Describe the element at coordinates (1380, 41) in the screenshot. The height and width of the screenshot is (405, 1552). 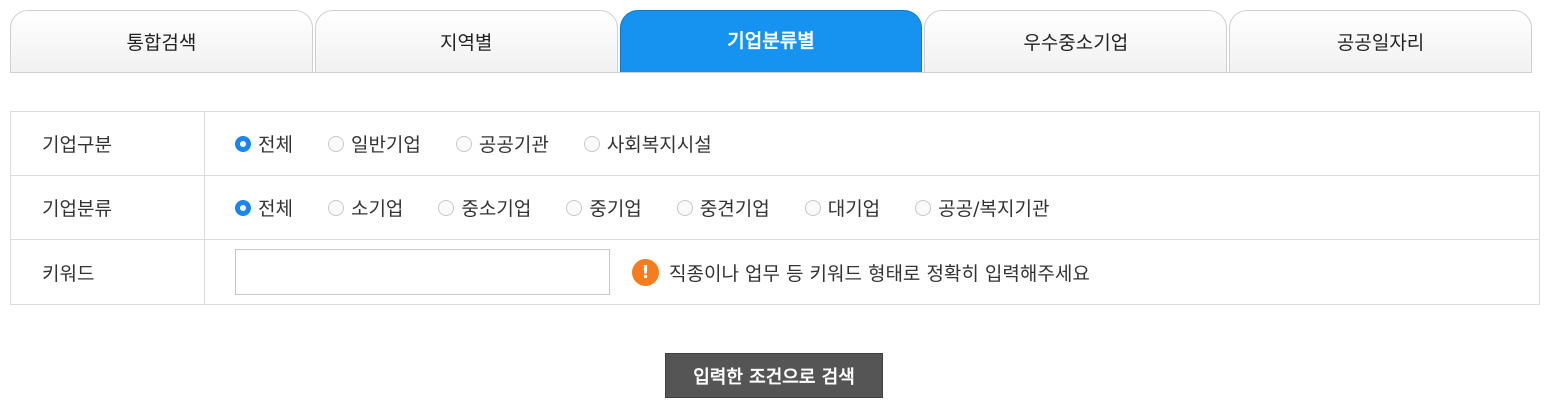
I see `tab-public-jobs: 공공일자리` at that location.